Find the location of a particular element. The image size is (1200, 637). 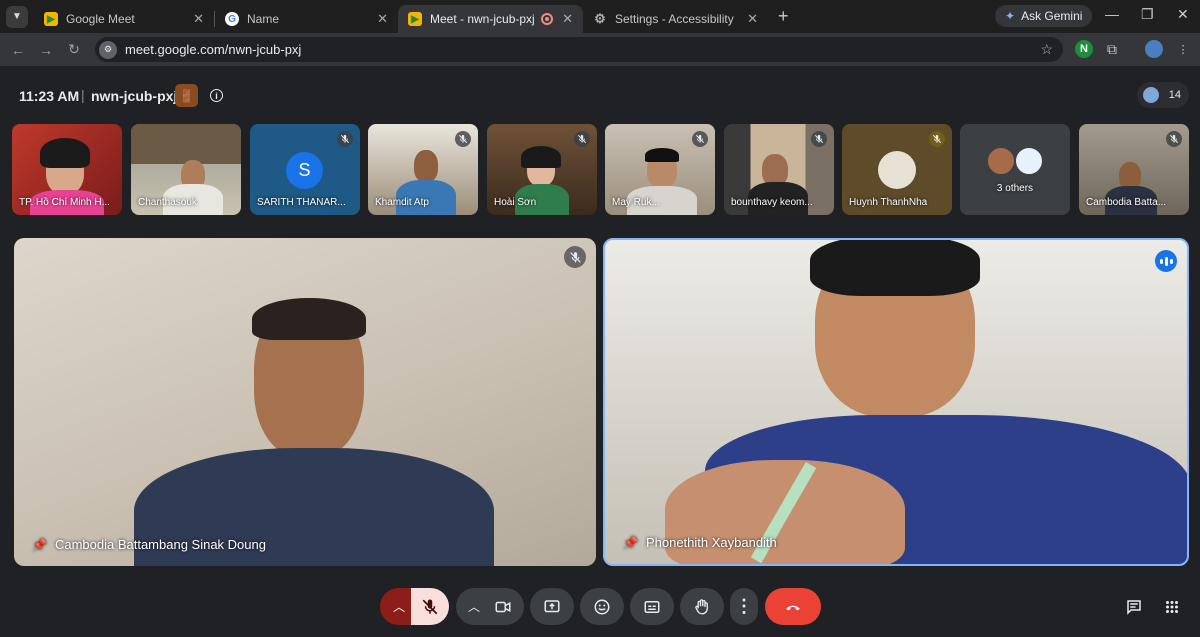

raise-hand-button is located at coordinates (702, 606).